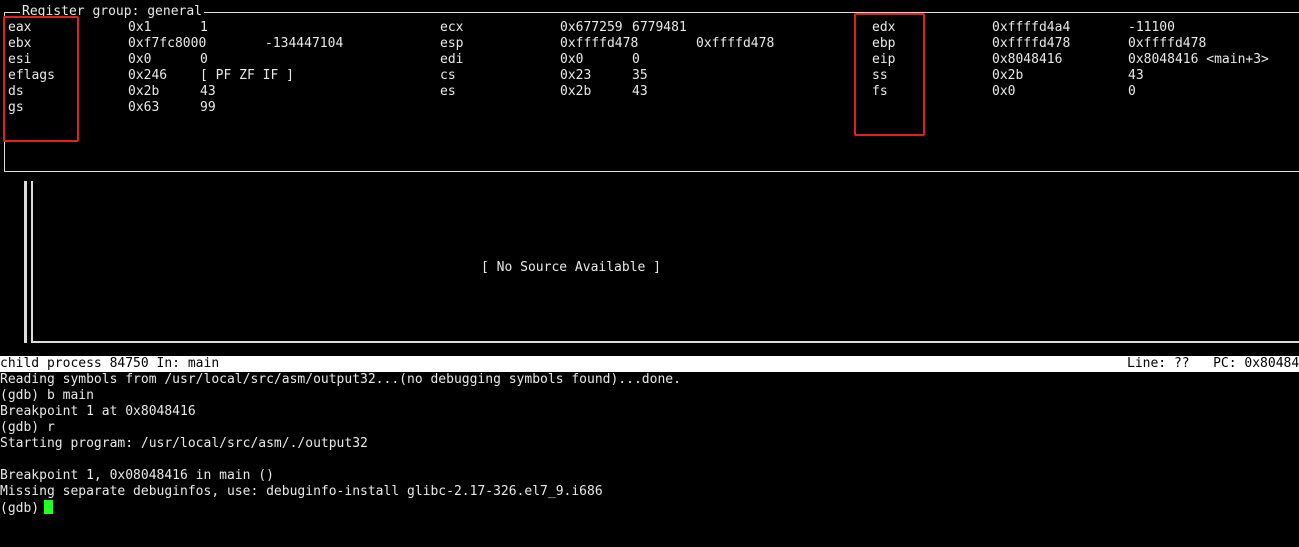 The height and width of the screenshot is (547, 1299). What do you see at coordinates (340, 508) in the screenshot?
I see `console-prompt-line: (gdb)` at bounding box center [340, 508].